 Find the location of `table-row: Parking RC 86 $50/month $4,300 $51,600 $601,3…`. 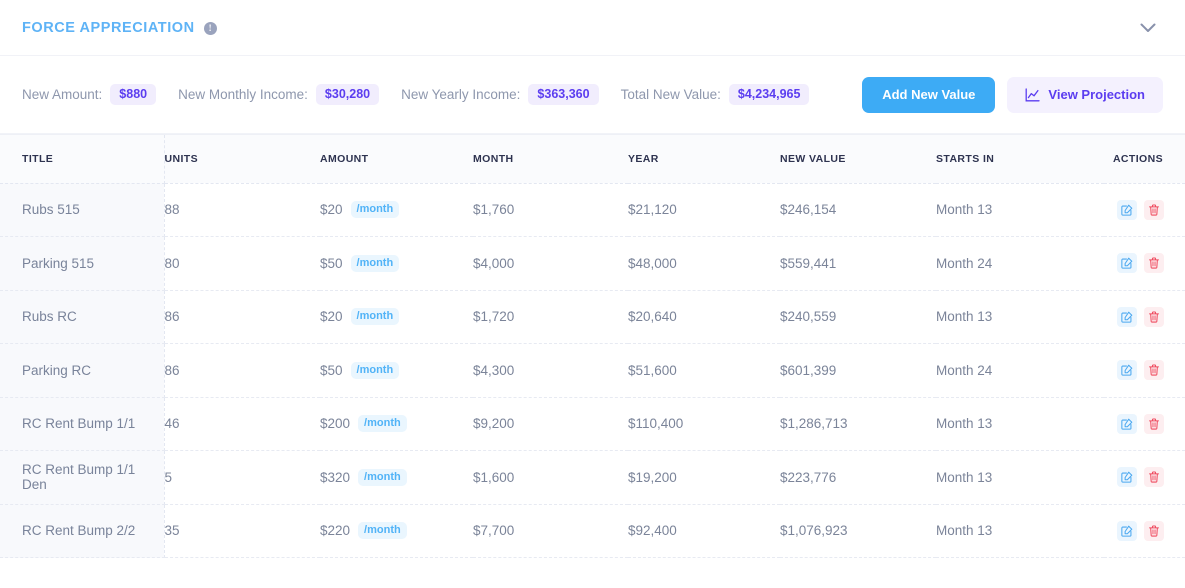

table-row: Parking RC 86 $50/month $4,300 $51,600 $601,3… is located at coordinates (592, 370).